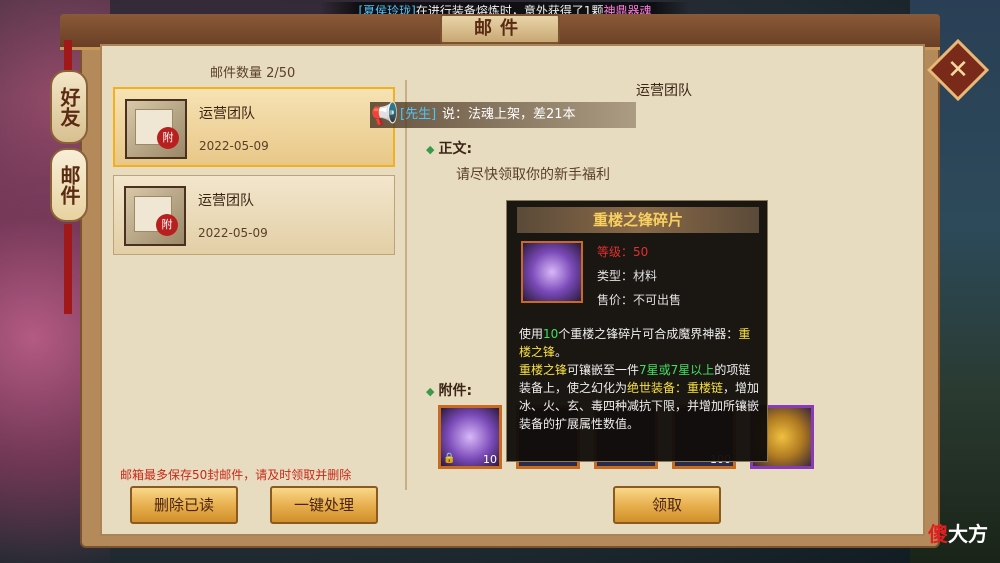  What do you see at coordinates (645, 276) in the screenshot?
I see `type-value: 材料` at bounding box center [645, 276].